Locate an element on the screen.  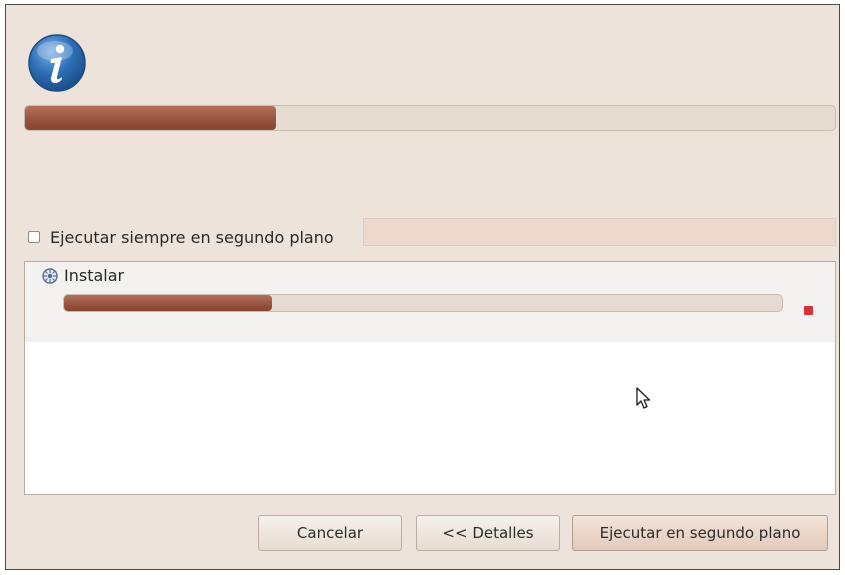
cancel-button-label: Cancelar is located at coordinates (330, 533).